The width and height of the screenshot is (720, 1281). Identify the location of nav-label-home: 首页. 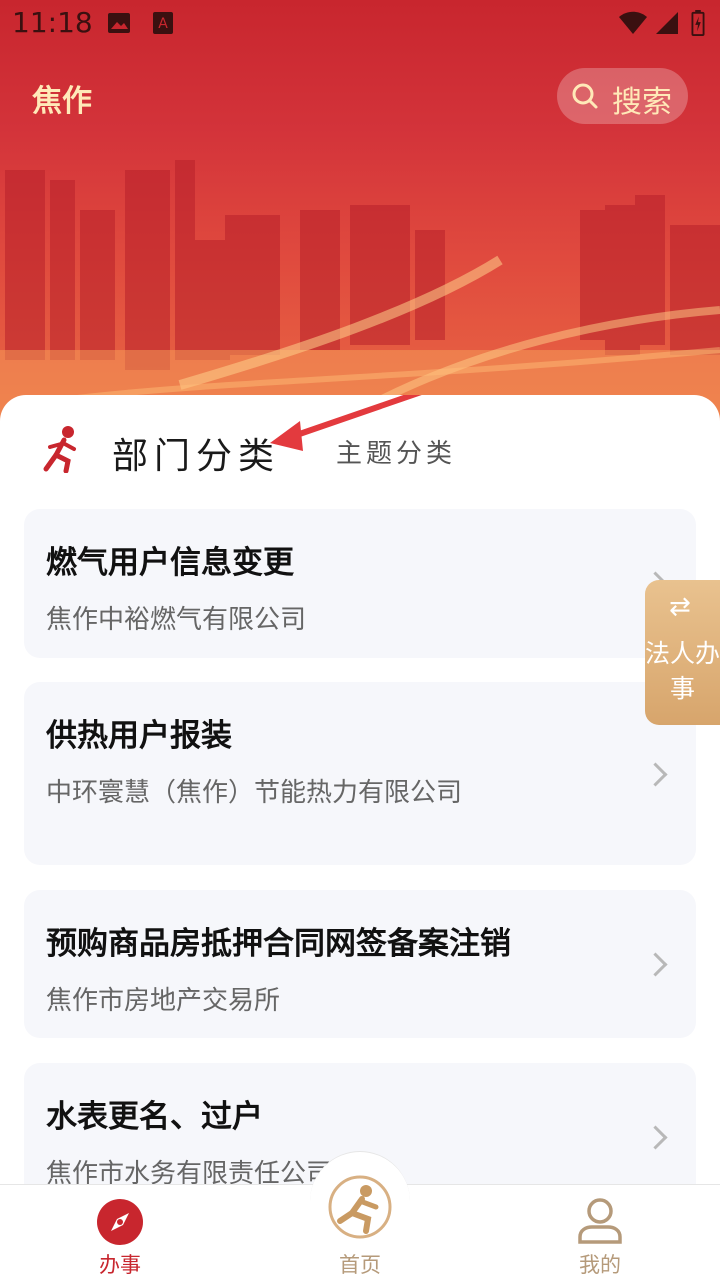
(360, 1265).